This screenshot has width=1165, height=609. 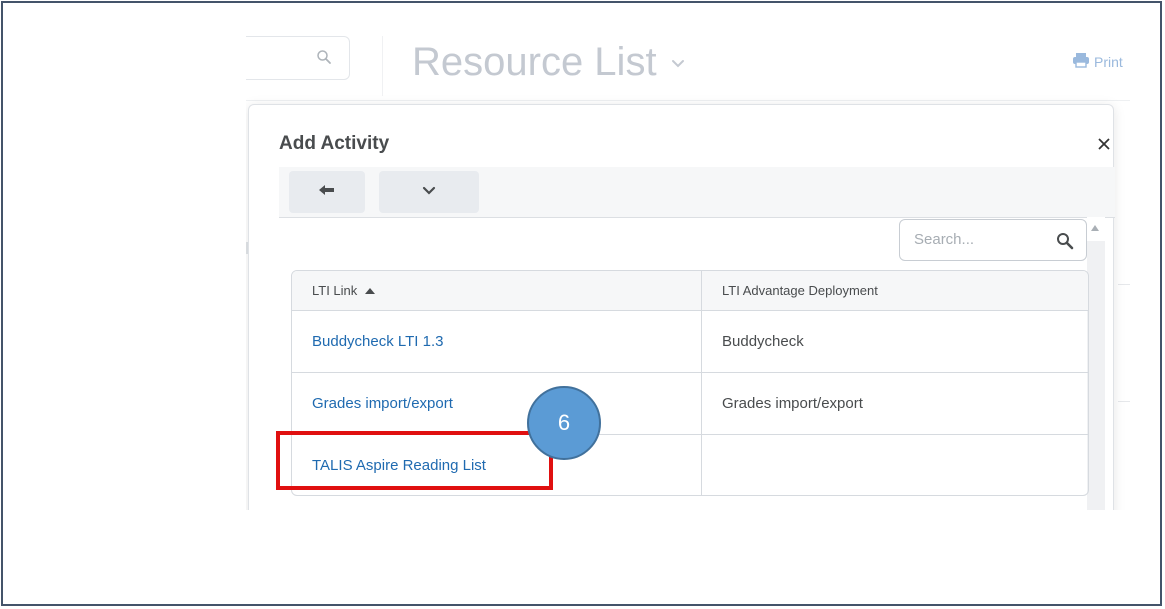 What do you see at coordinates (497, 403) in the screenshot?
I see `lti-link-cell: Grades import/export` at bounding box center [497, 403].